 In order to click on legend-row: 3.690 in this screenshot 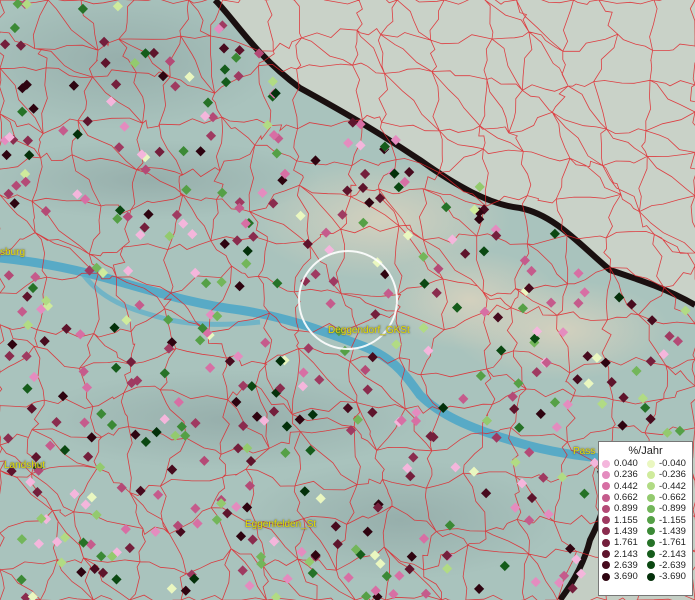, I will do `click(624, 576)`.